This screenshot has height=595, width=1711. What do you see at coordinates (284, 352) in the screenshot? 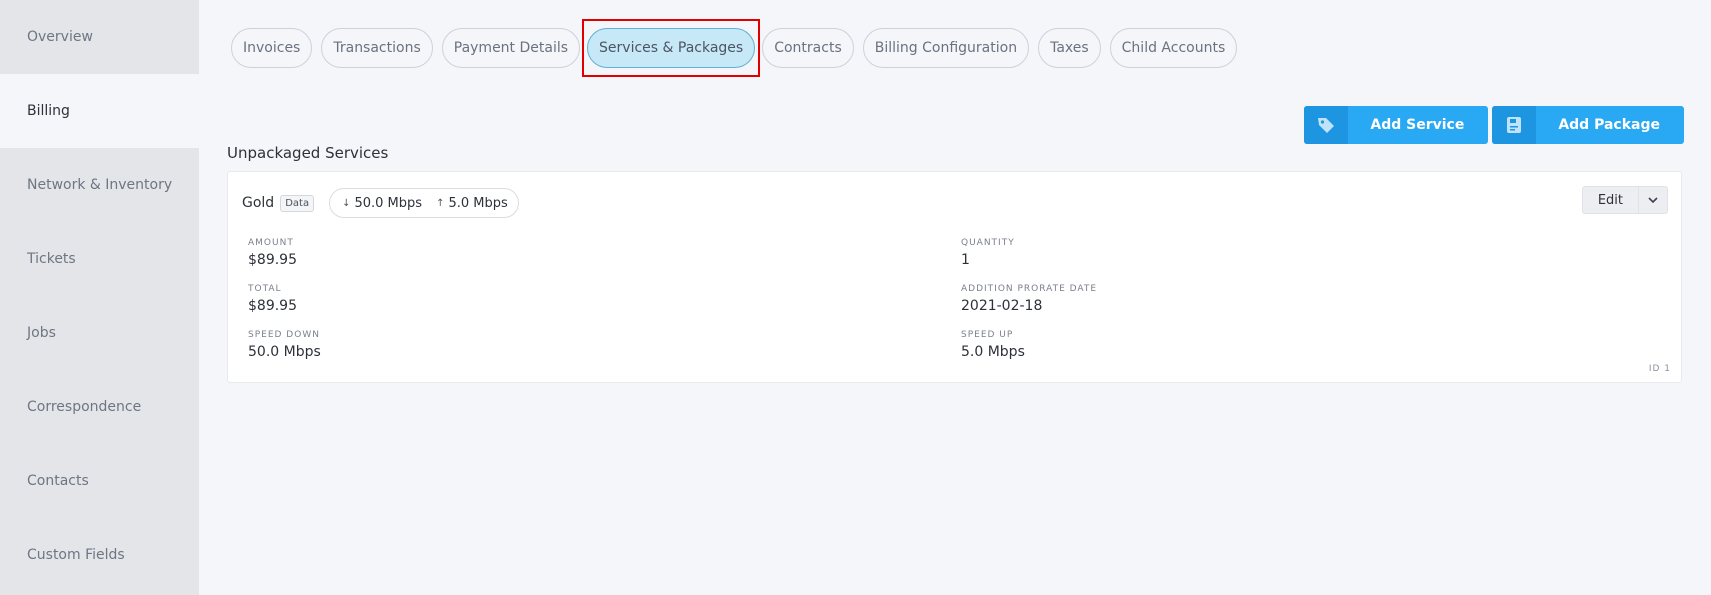
I see `field-value: 50.0 Mbps` at bounding box center [284, 352].